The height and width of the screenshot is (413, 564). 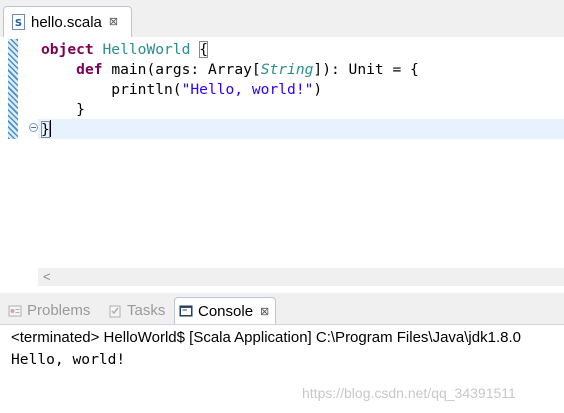 I want to click on tab-title: hello.scala, so click(x=66, y=22).